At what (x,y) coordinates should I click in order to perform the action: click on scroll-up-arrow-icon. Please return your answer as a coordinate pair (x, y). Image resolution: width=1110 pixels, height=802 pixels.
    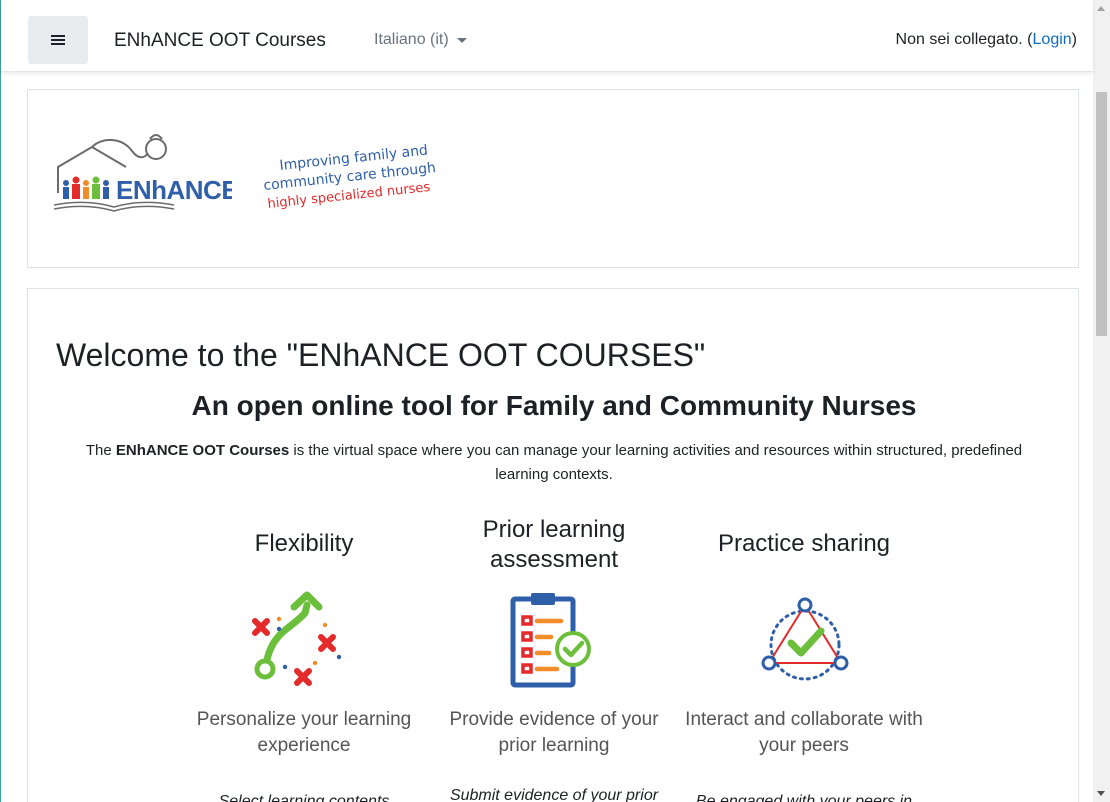
    Looking at the image, I should click on (1101, 8).